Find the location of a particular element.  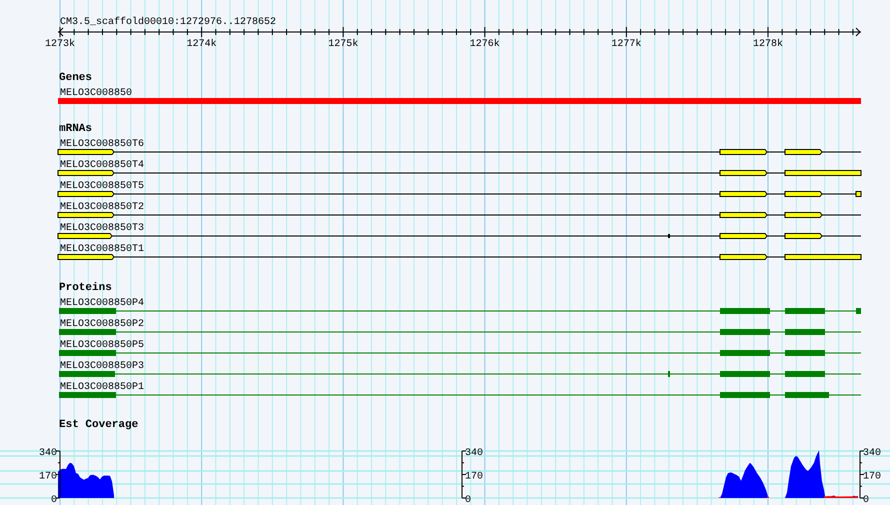

track-title: mRNAs is located at coordinates (75, 129).